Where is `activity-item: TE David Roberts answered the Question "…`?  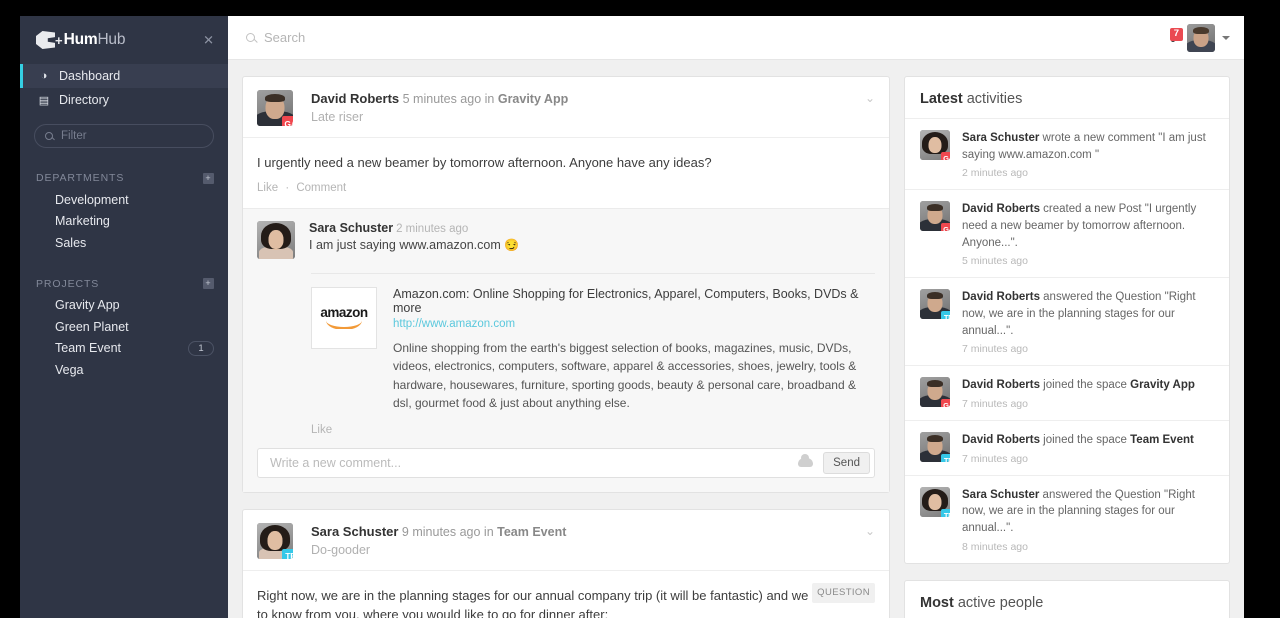 activity-item: TE David Roberts answered the Question "… is located at coordinates (1067, 321).